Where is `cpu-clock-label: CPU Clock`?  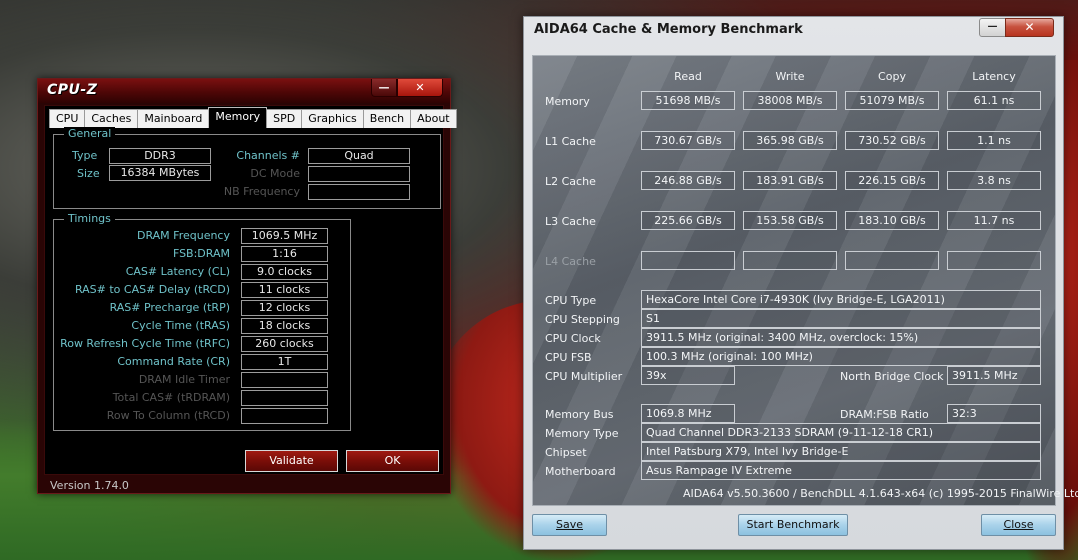
cpu-clock-label: CPU Clock is located at coordinates (573, 338).